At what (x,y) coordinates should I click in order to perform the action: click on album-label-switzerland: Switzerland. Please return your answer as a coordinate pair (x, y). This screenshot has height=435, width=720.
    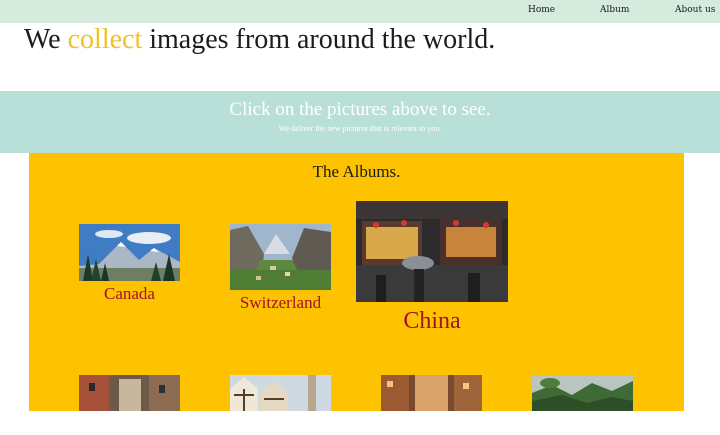
    Looking at the image, I should click on (280, 303).